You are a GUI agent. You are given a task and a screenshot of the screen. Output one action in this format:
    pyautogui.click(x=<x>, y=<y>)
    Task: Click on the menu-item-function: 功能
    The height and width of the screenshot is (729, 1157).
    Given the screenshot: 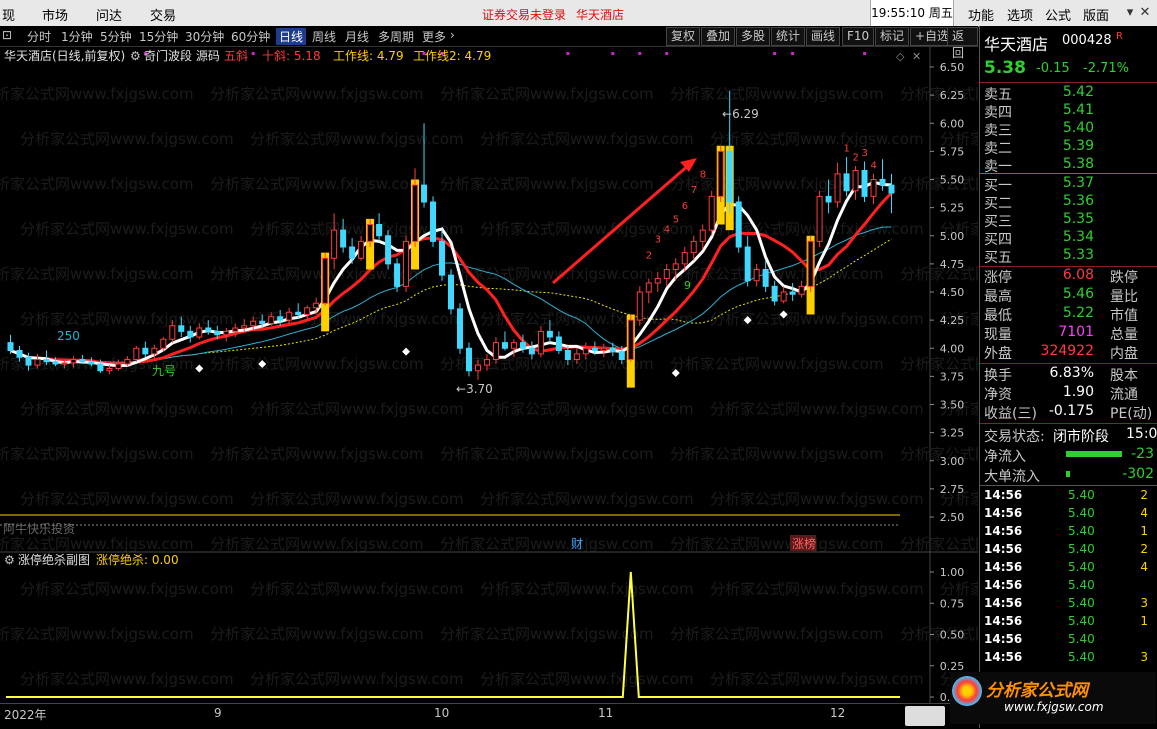 What is the action you would take?
    pyautogui.click(x=981, y=14)
    